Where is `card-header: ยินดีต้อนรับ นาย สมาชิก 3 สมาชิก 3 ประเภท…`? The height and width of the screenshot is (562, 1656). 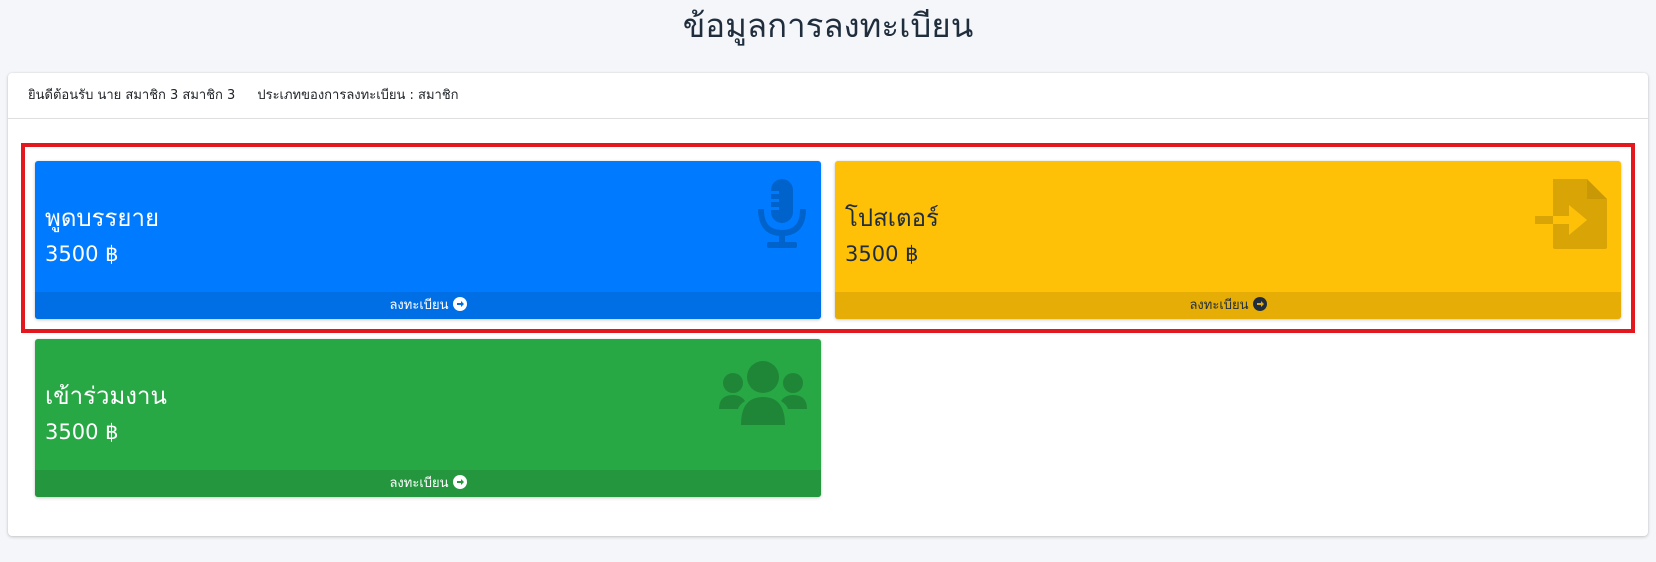 card-header: ยินดีต้อนรับ นาย สมาชิก 3 สมาชิก 3 ประเภท… is located at coordinates (828, 96).